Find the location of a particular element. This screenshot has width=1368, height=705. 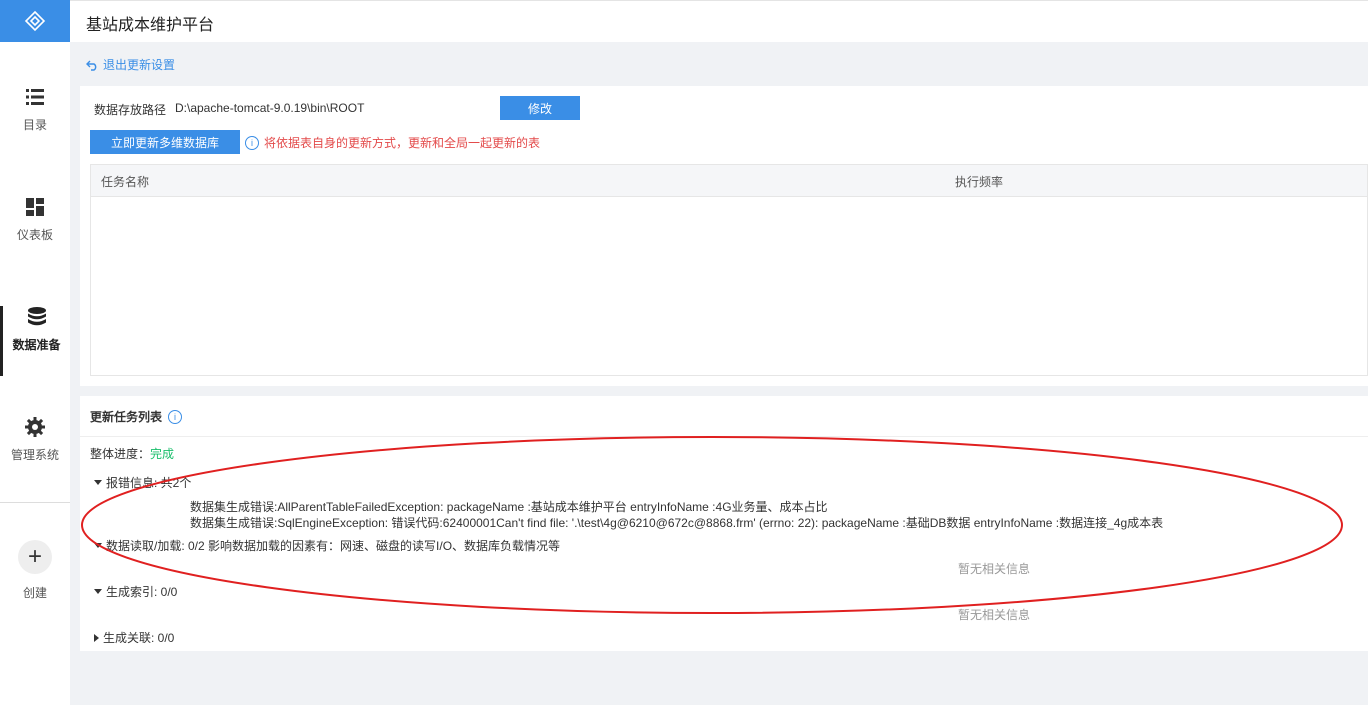

data-path-label: 数据存放路径 is located at coordinates (130, 110).